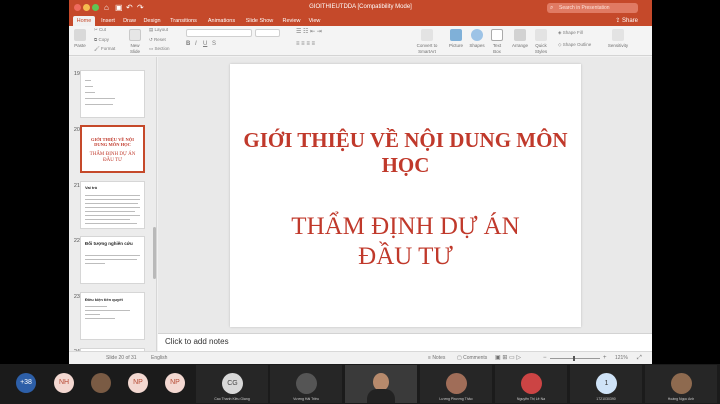 This screenshot has height=404, width=720. Describe the element at coordinates (135, 42) in the screenshot. I see `new-slide-button: New Slide` at that location.